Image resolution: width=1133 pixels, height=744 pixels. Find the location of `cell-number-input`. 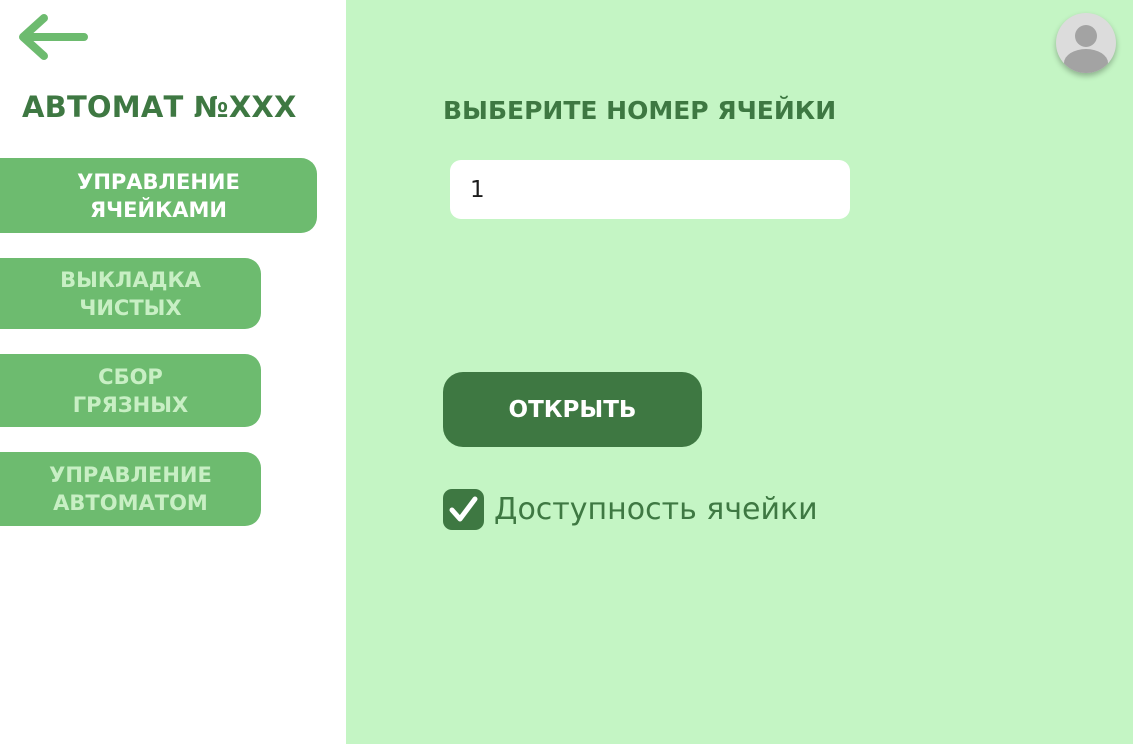

cell-number-input is located at coordinates (650, 189).